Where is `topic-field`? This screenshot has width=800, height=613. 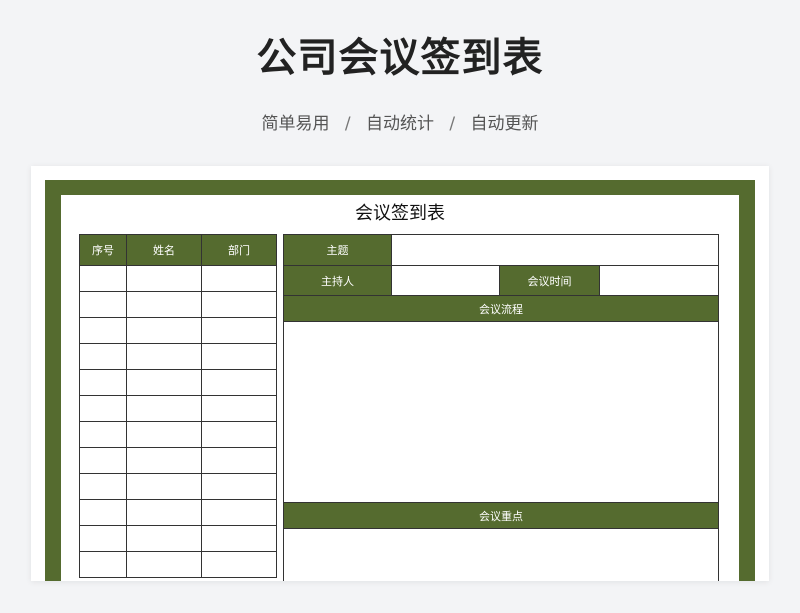 topic-field is located at coordinates (555, 250).